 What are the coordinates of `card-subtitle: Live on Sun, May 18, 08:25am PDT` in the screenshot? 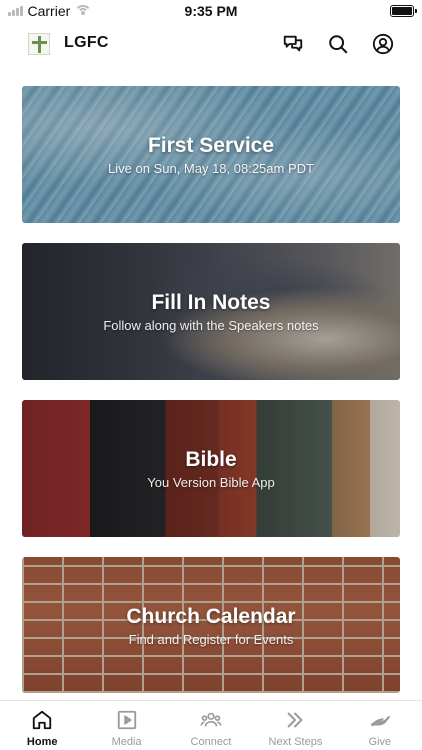 It's located at (211, 168).